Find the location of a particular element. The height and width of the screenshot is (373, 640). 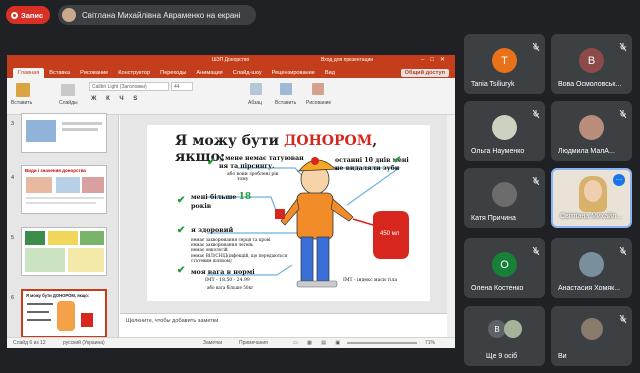

ppt-user-prompt: Вход для презентации is located at coordinates (347, 60).